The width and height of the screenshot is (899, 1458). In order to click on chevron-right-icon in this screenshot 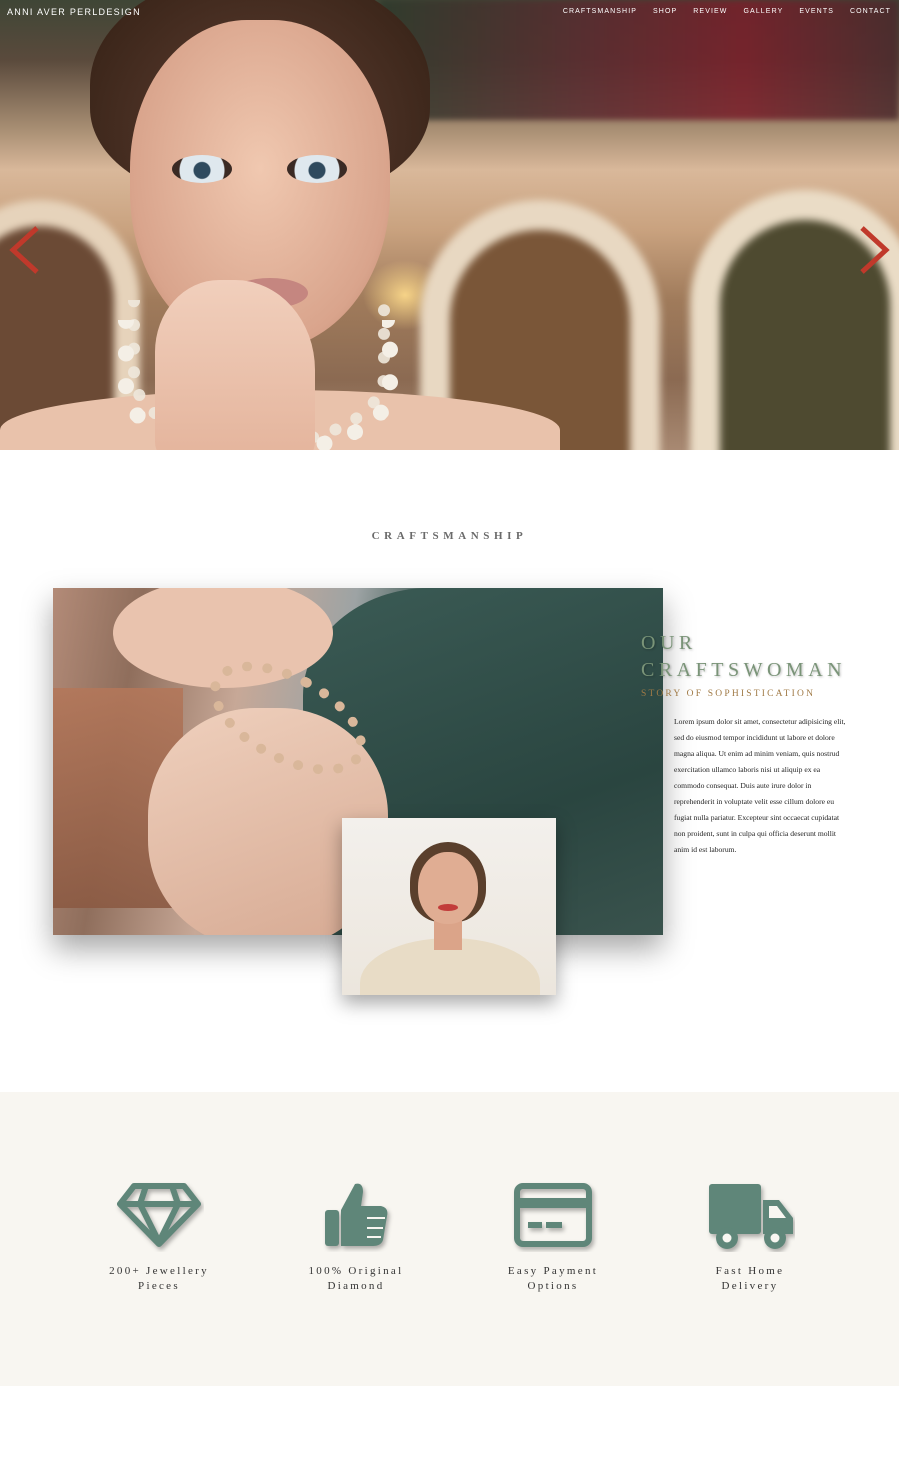, I will do `click(875, 250)`.